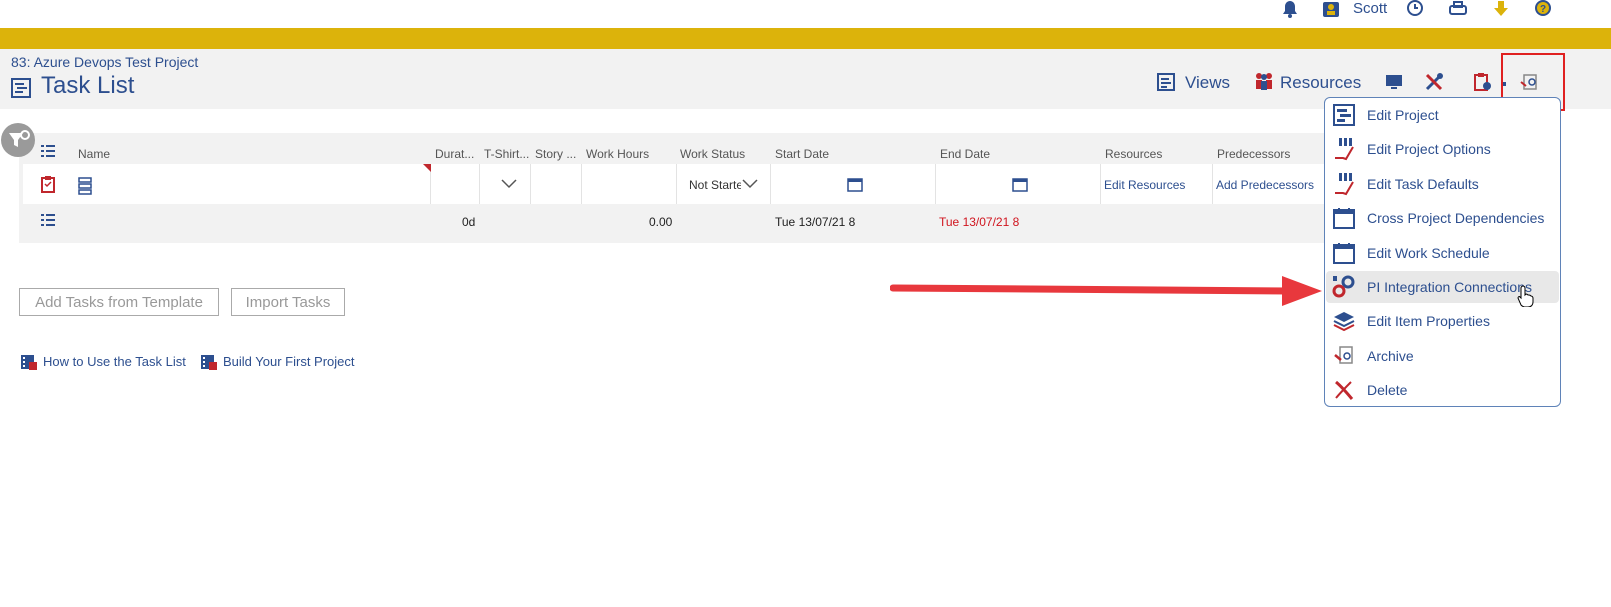 The width and height of the screenshot is (1611, 607). Describe the element at coordinates (1442, 115) in the screenshot. I see `menu-item-edit-project: Edit Project` at that location.